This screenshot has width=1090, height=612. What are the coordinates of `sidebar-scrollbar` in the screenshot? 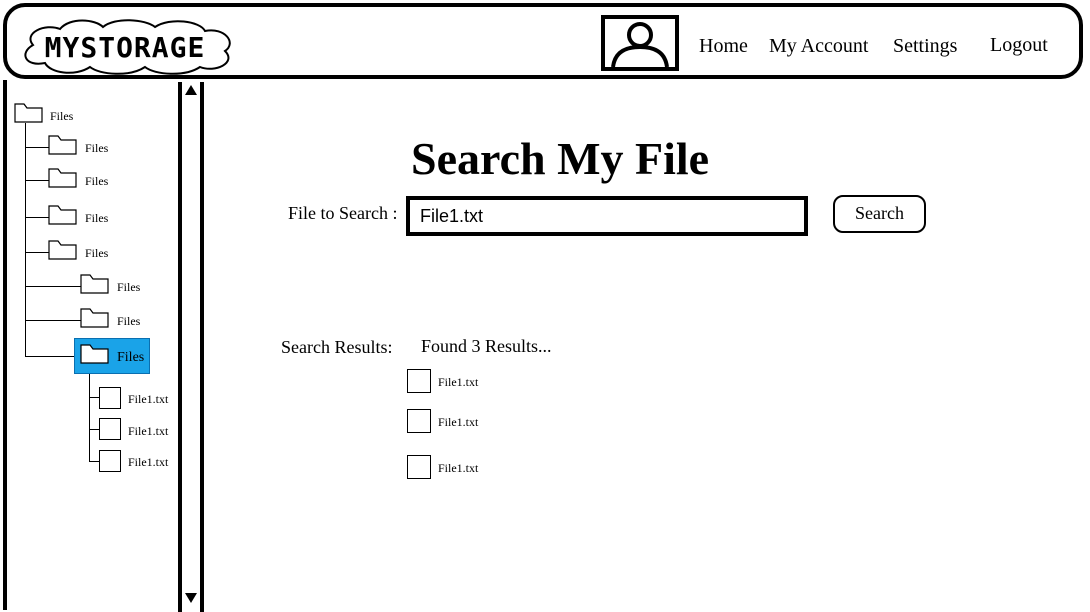 It's located at (191, 347).